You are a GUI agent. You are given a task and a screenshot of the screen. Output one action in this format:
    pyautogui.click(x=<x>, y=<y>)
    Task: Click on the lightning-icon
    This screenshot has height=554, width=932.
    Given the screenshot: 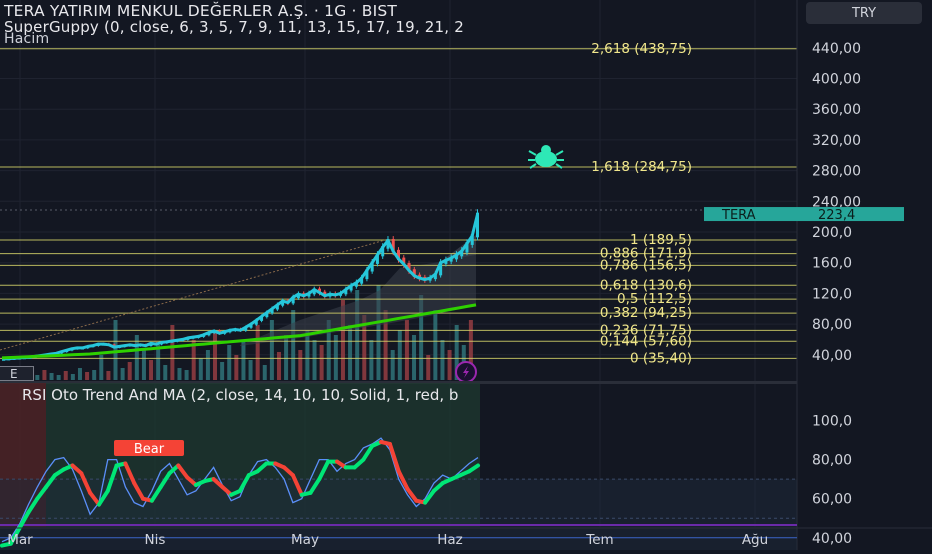 What is the action you would take?
    pyautogui.click(x=466, y=372)
    